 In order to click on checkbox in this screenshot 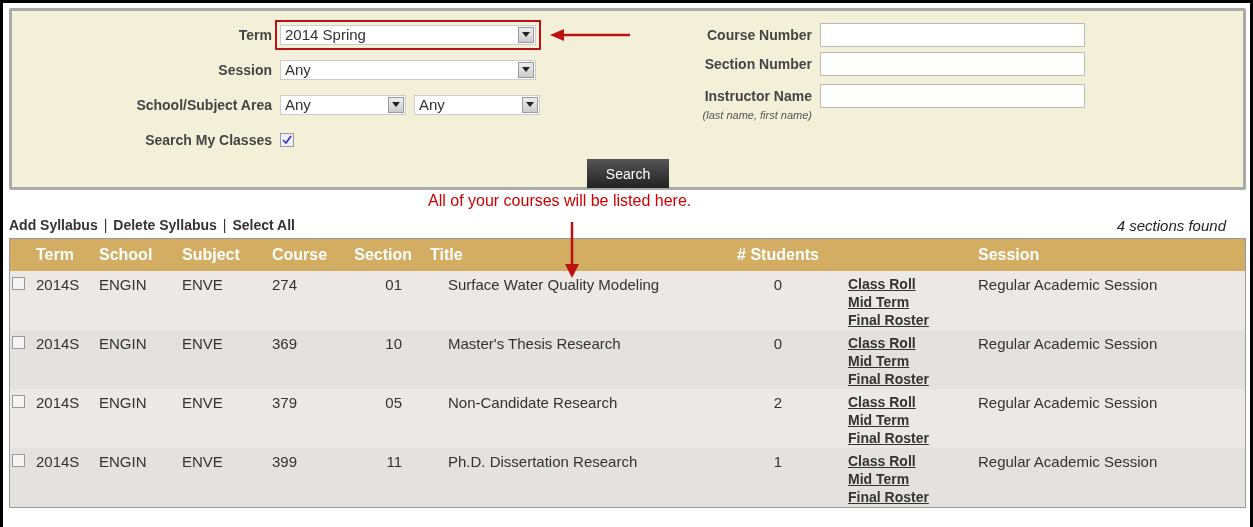, I will do `click(287, 139)`.